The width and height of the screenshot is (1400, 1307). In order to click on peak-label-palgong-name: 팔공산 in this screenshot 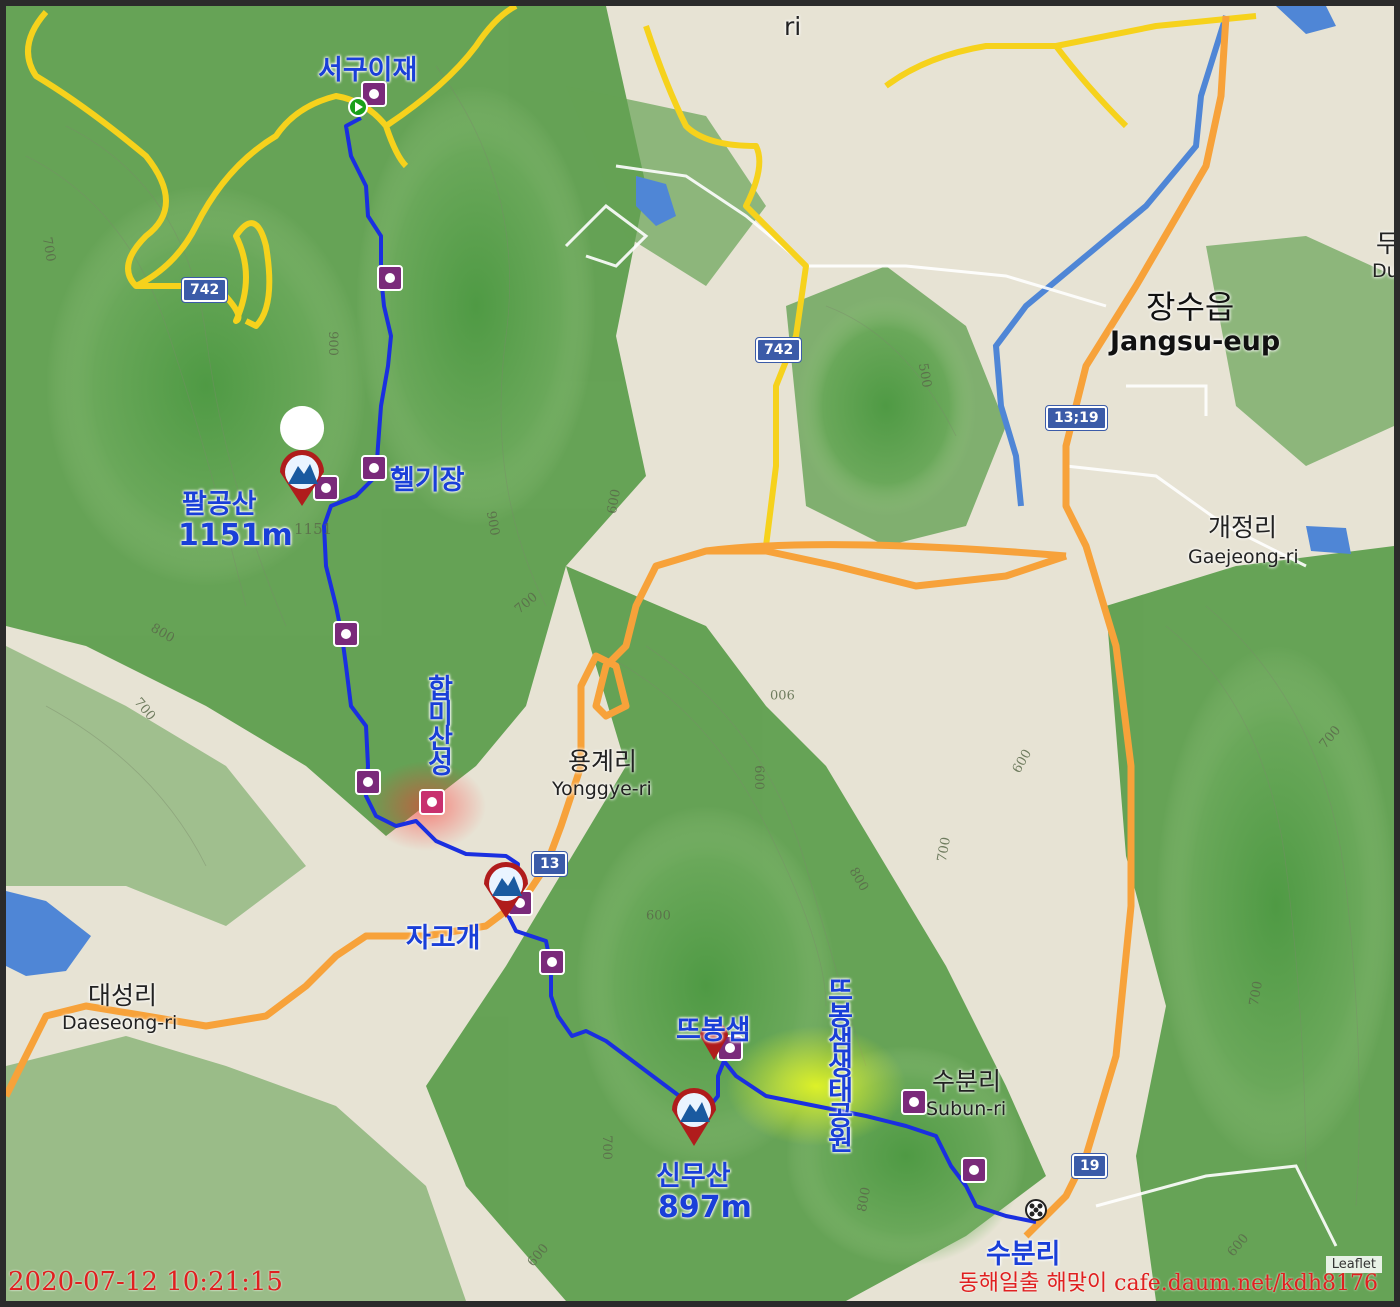, I will do `click(219, 504)`.